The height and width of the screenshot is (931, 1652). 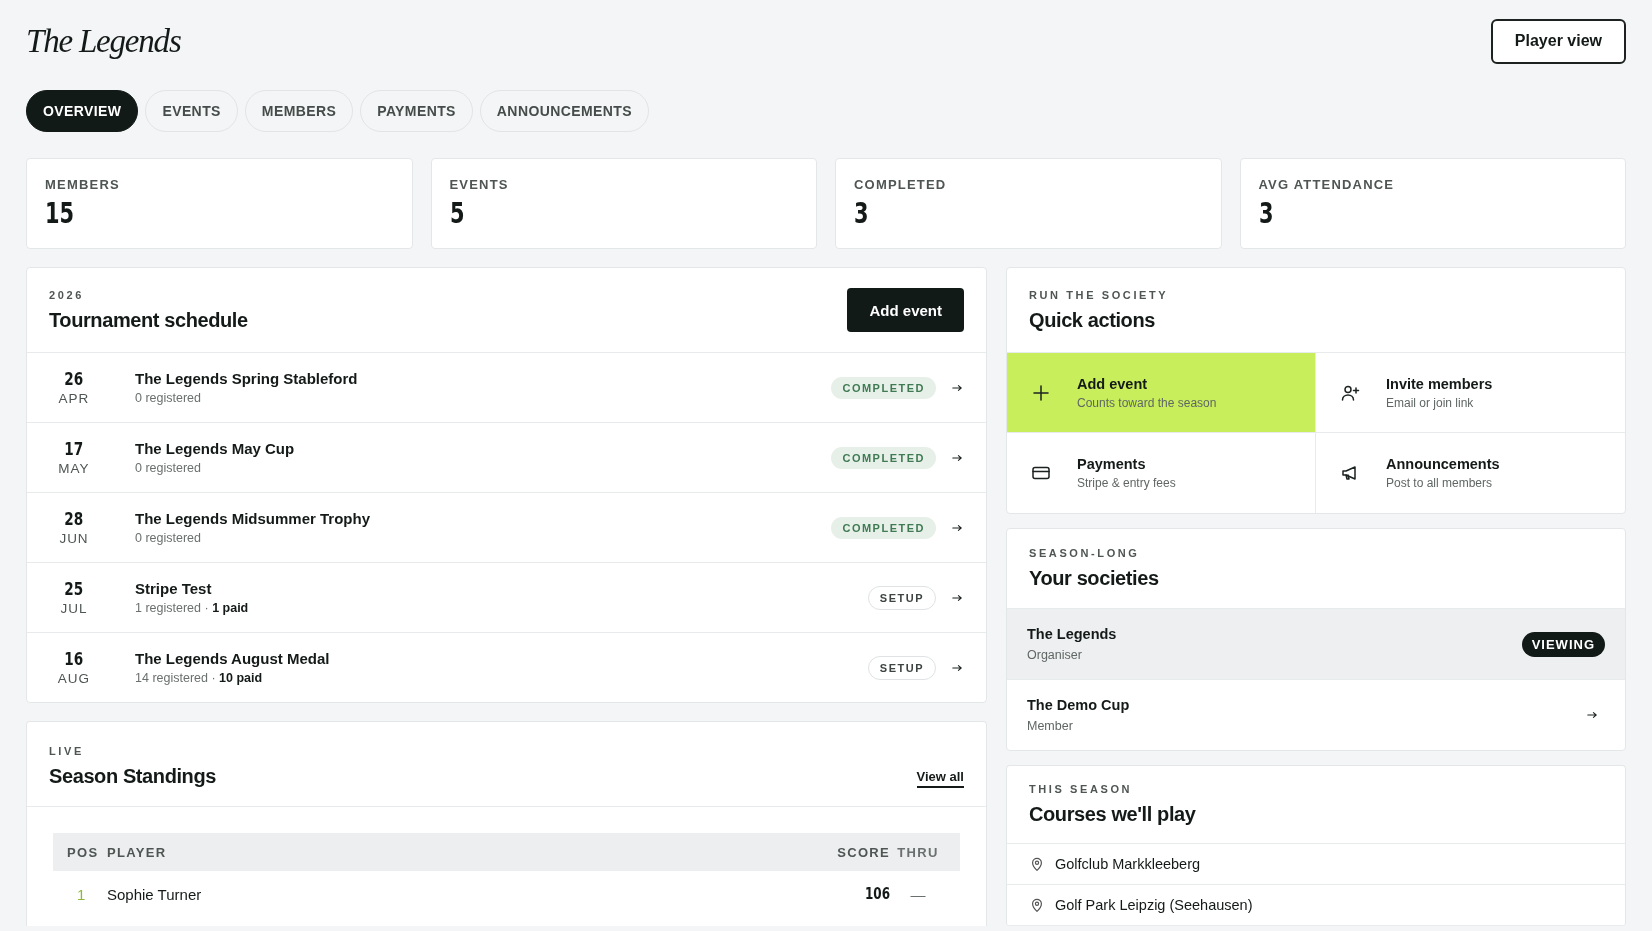 I want to click on stat-value: 15, so click(x=60, y=213).